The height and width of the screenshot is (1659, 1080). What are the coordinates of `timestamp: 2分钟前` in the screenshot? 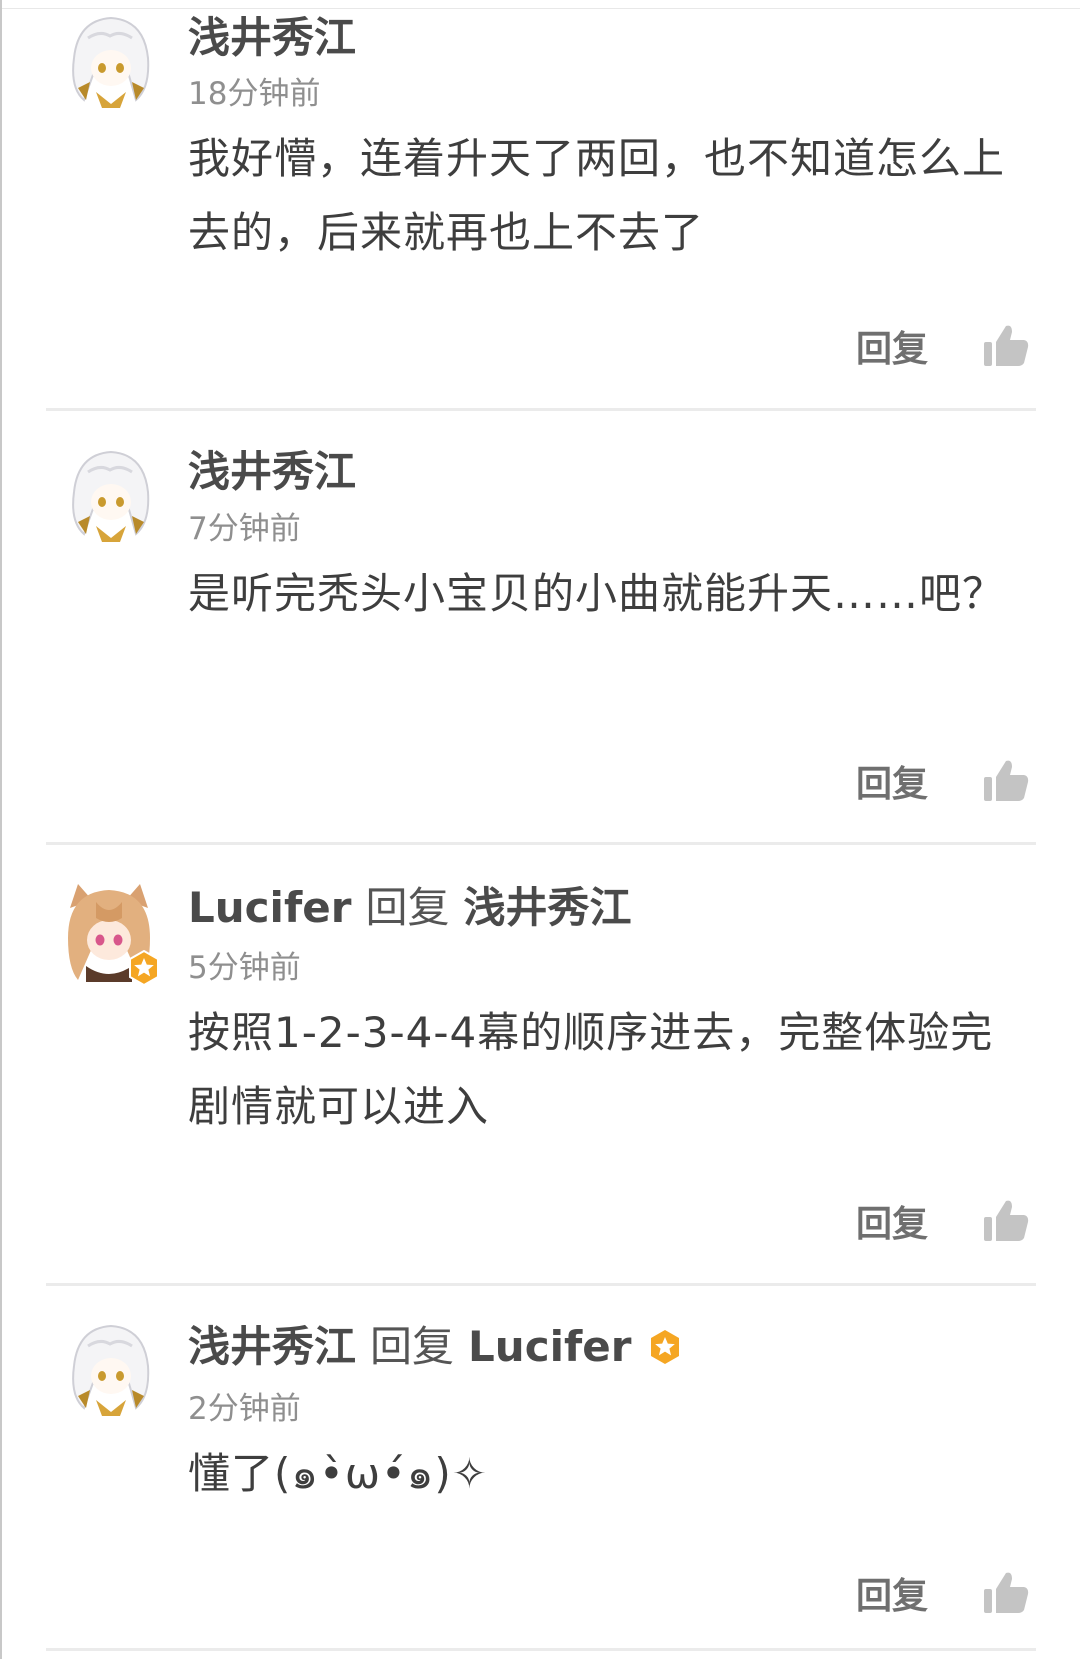 It's located at (244, 1409).